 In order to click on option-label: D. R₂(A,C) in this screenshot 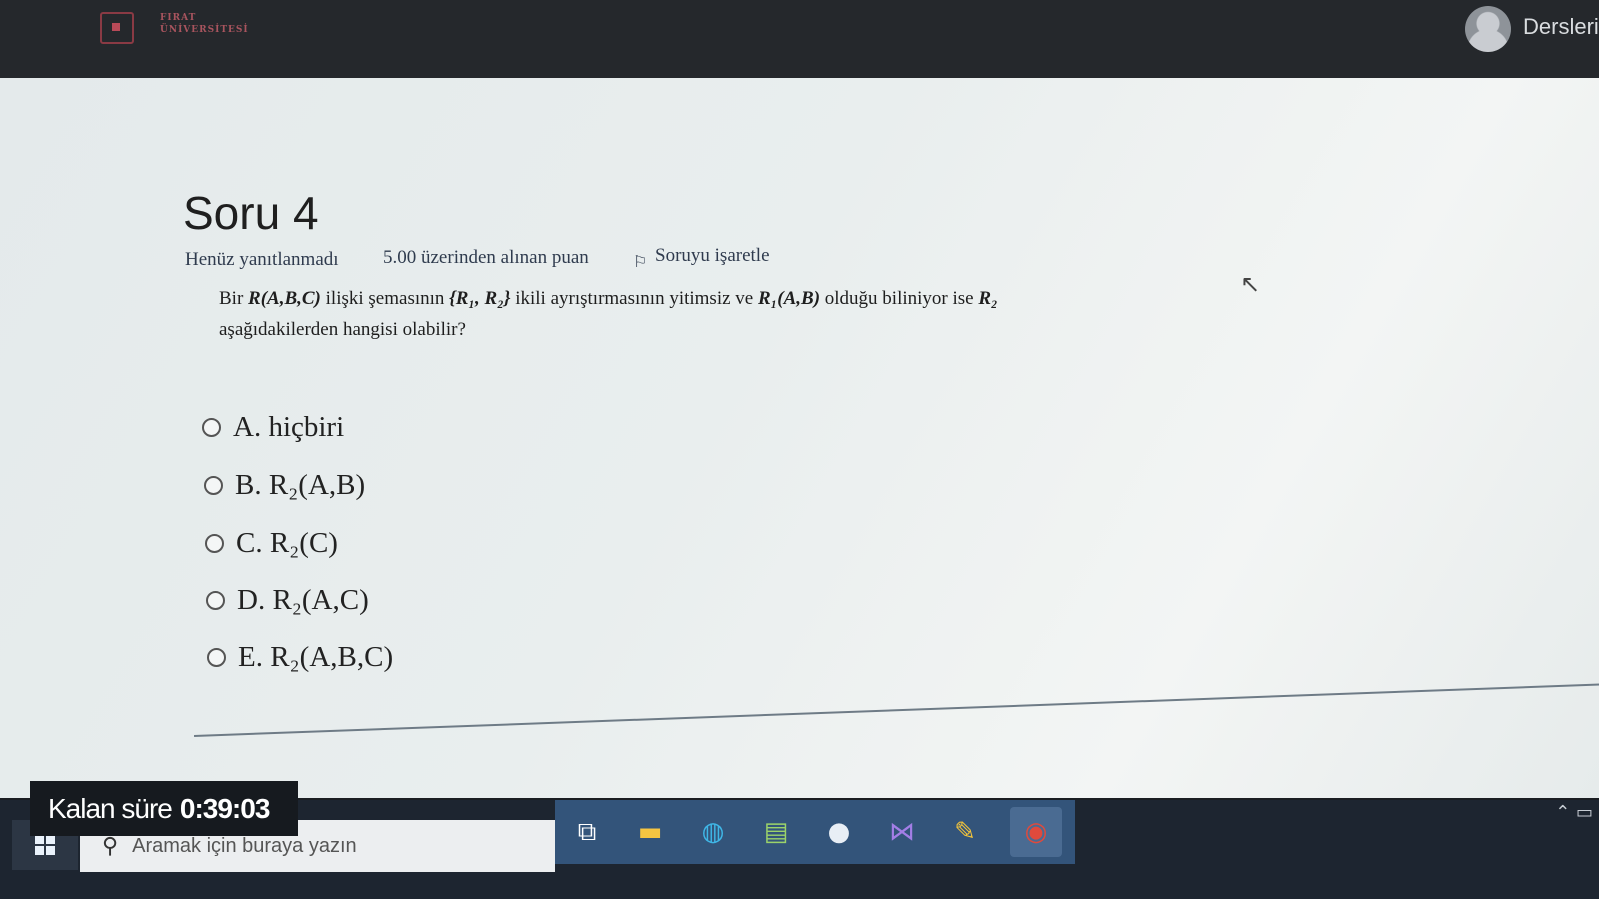, I will do `click(303, 600)`.